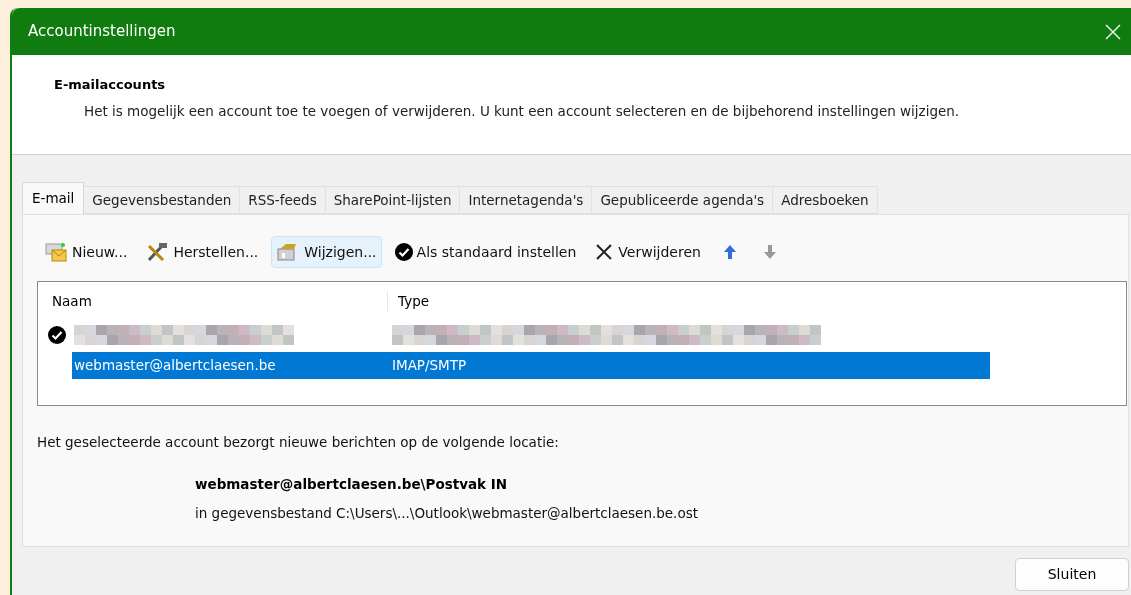 The width and height of the screenshot is (1131, 595). What do you see at coordinates (162, 200) in the screenshot?
I see `tab: Gegevensbestanden` at bounding box center [162, 200].